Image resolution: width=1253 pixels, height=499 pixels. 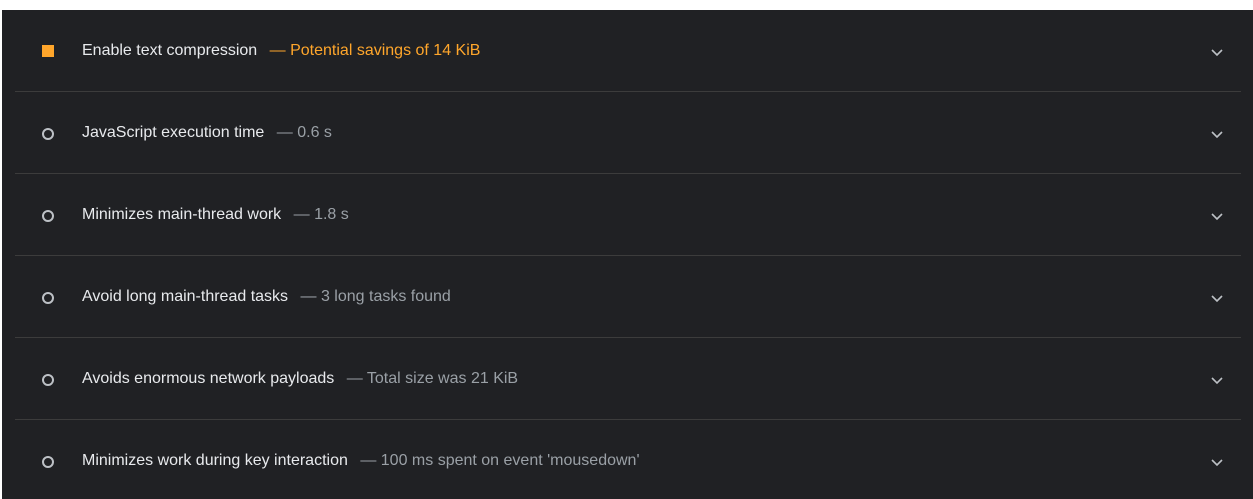 I want to click on audit-value: 1.8 s, so click(x=331, y=214).